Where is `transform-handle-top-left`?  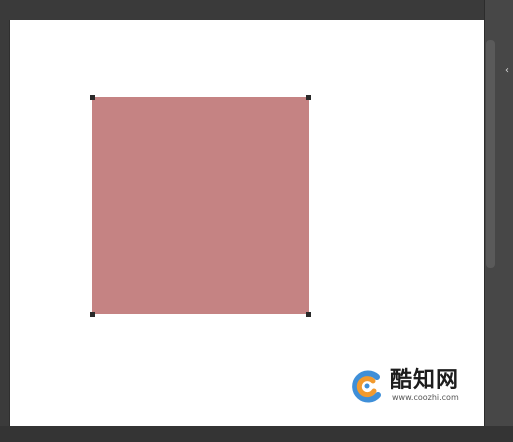
transform-handle-top-left is located at coordinates (92, 97).